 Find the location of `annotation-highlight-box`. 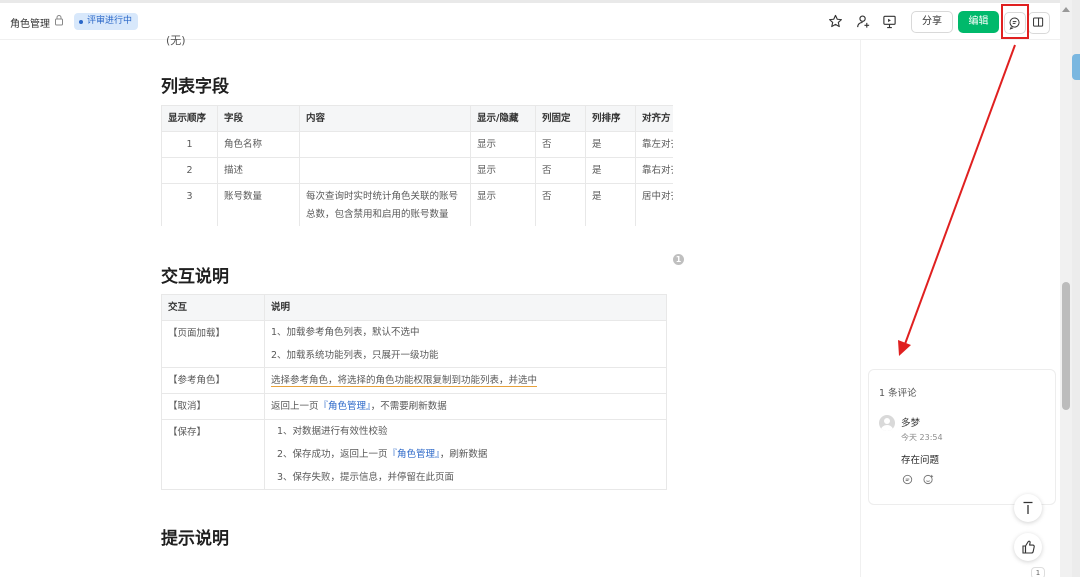

annotation-highlight-box is located at coordinates (1015, 21).